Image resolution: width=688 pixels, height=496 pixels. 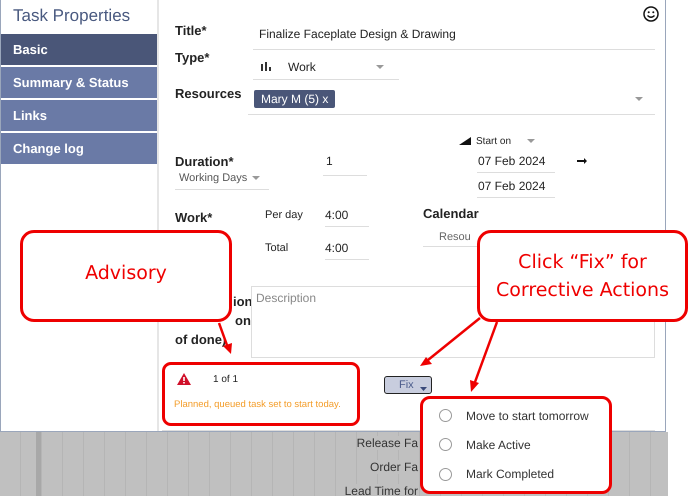 What do you see at coordinates (277, 248) in the screenshot?
I see `field-label: Total` at bounding box center [277, 248].